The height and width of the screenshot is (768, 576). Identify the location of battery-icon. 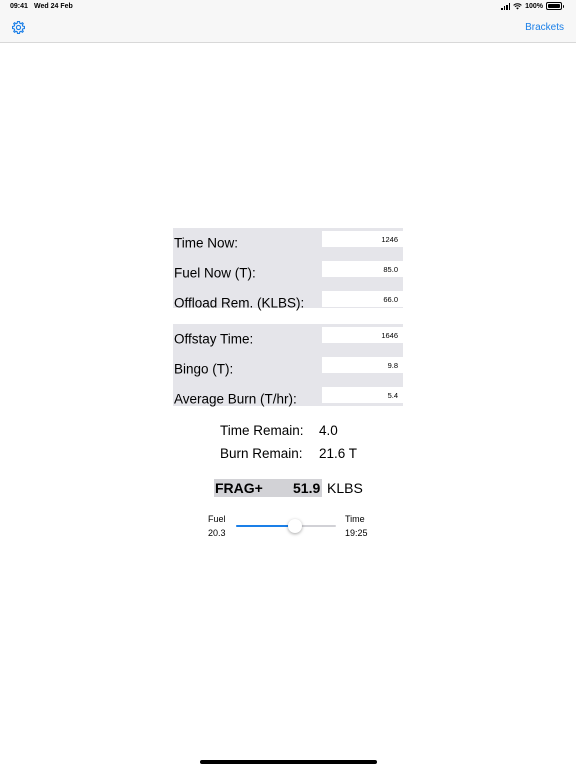
(555, 6).